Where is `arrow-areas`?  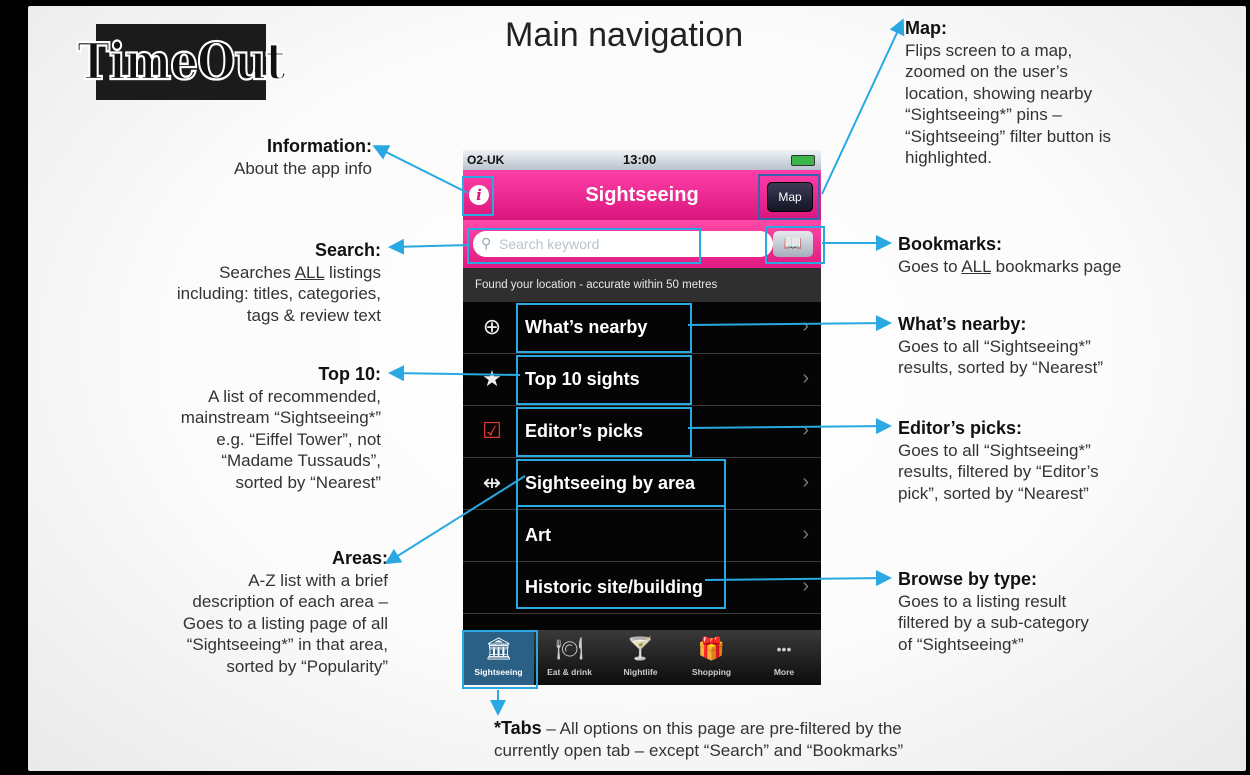 arrow-areas is located at coordinates (455, 520).